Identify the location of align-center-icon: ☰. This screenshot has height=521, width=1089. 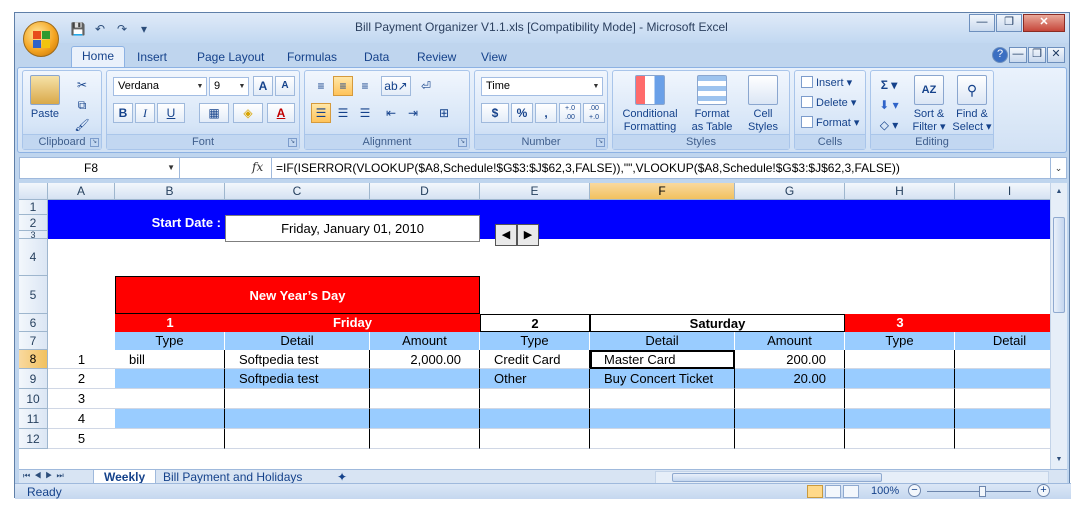
(343, 113).